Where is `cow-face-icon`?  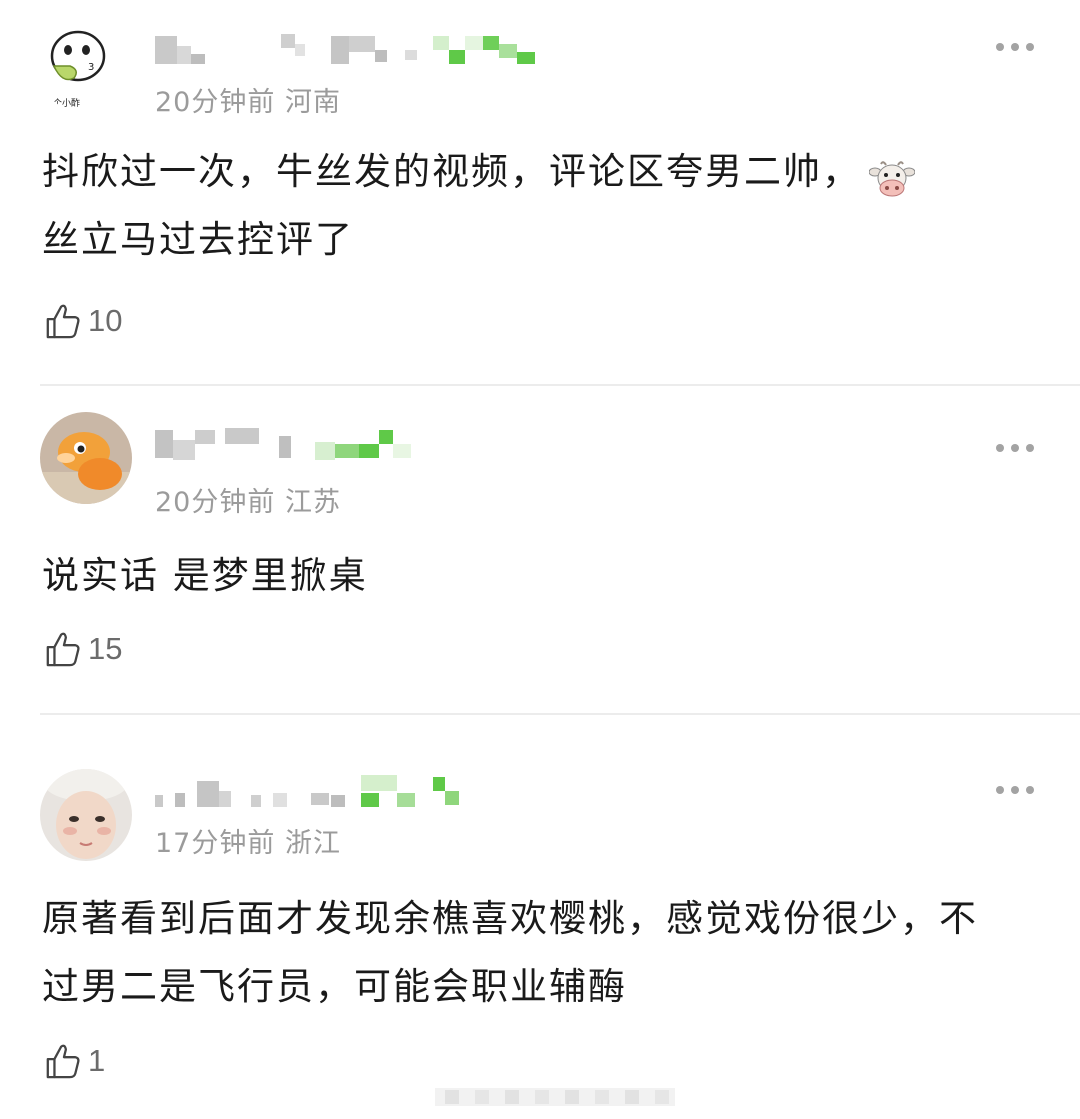
cow-face-icon is located at coordinates (892, 175).